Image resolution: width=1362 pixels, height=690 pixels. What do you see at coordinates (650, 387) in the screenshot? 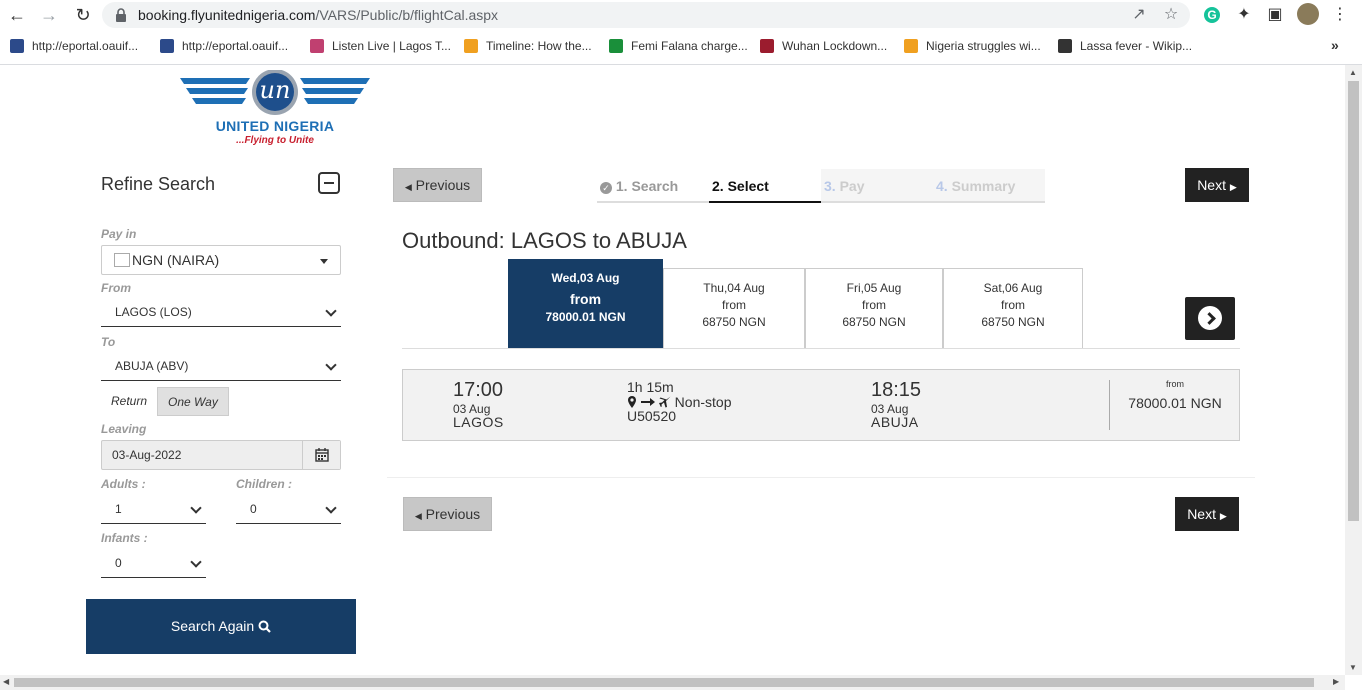
I see `flight-duration: 1h 15m` at bounding box center [650, 387].